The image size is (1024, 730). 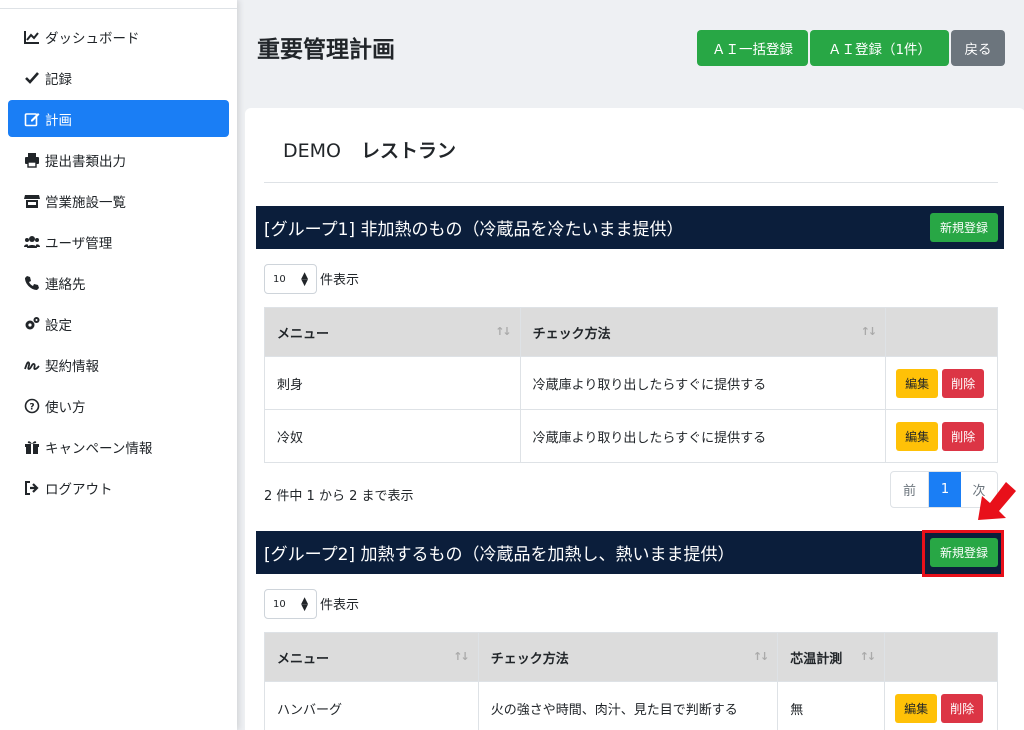 I want to click on table-header-row: メニュー ↑↓ チェック方法 ↑↓ 芯温計測 ↑↓, so click(x=631, y=657).